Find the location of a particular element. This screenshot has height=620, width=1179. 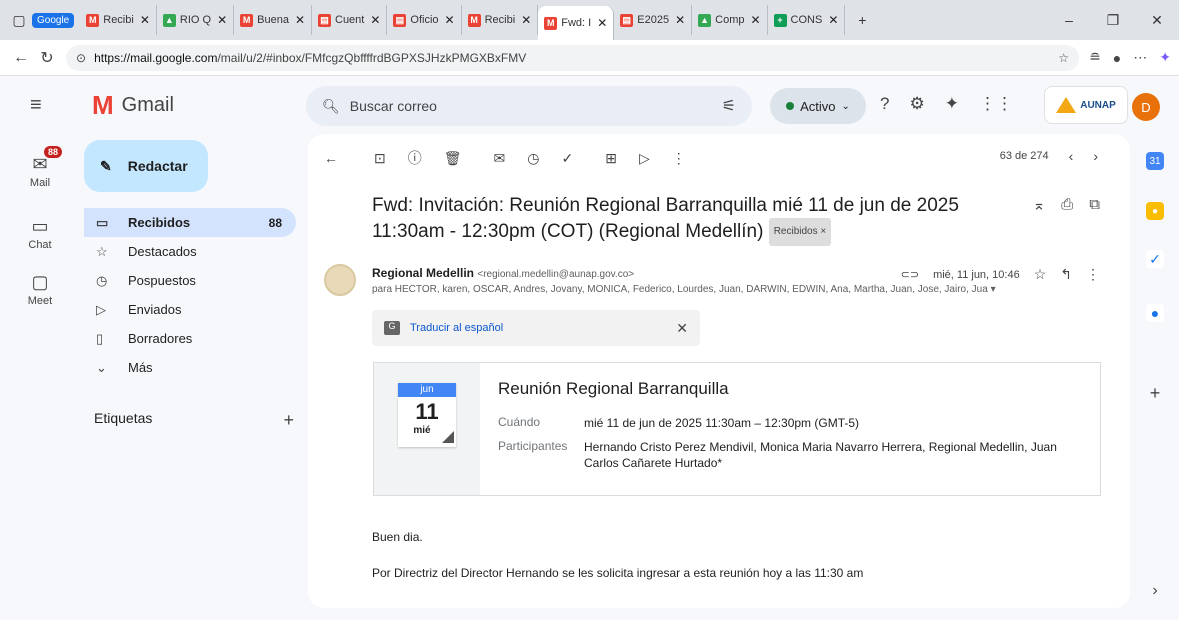

archive-icon: ⊡ is located at coordinates (380, 158).